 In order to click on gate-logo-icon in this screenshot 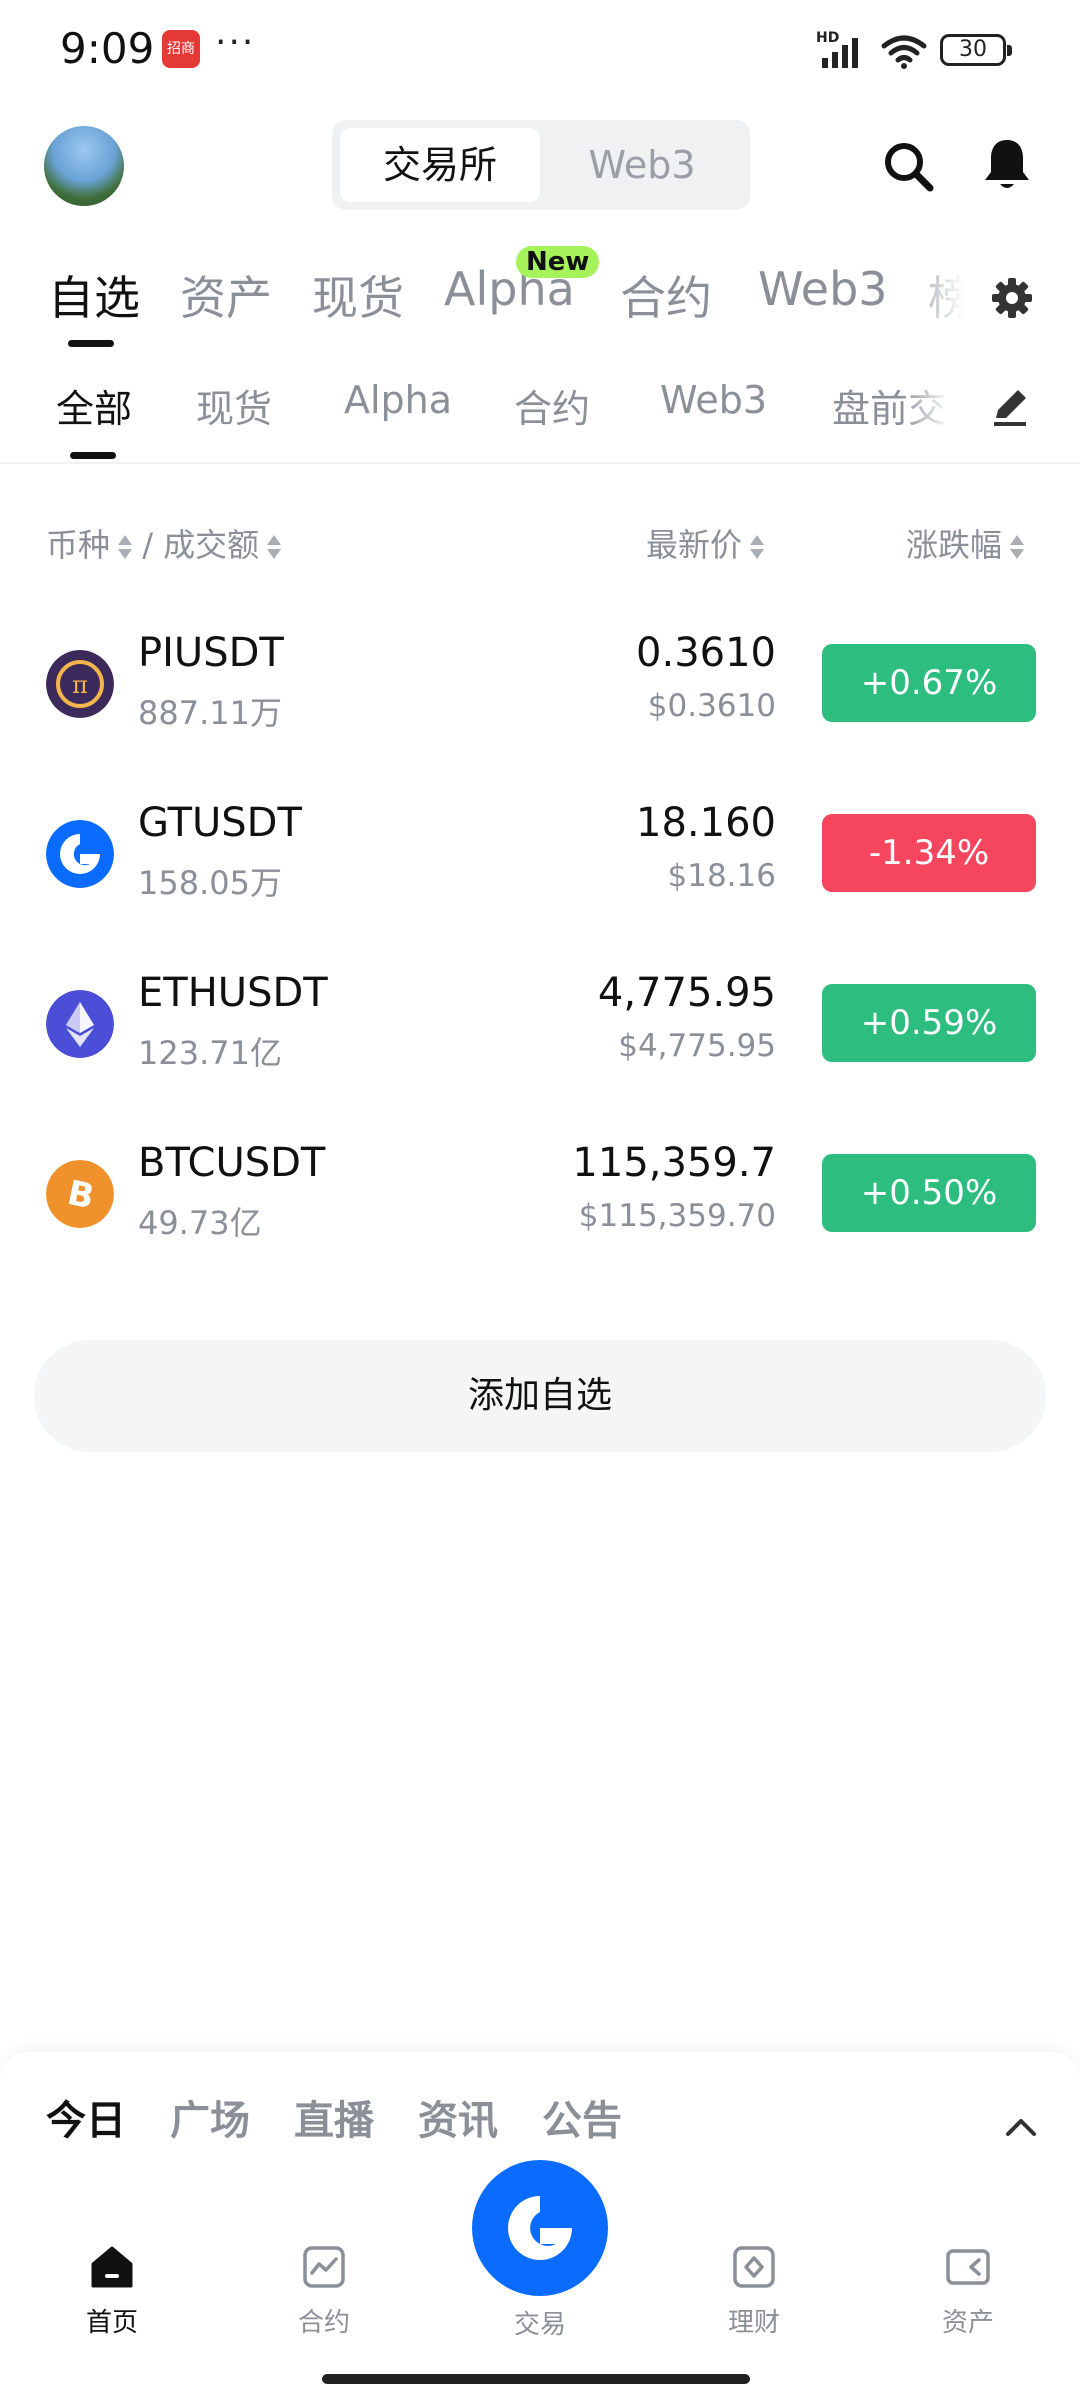, I will do `click(540, 2228)`.